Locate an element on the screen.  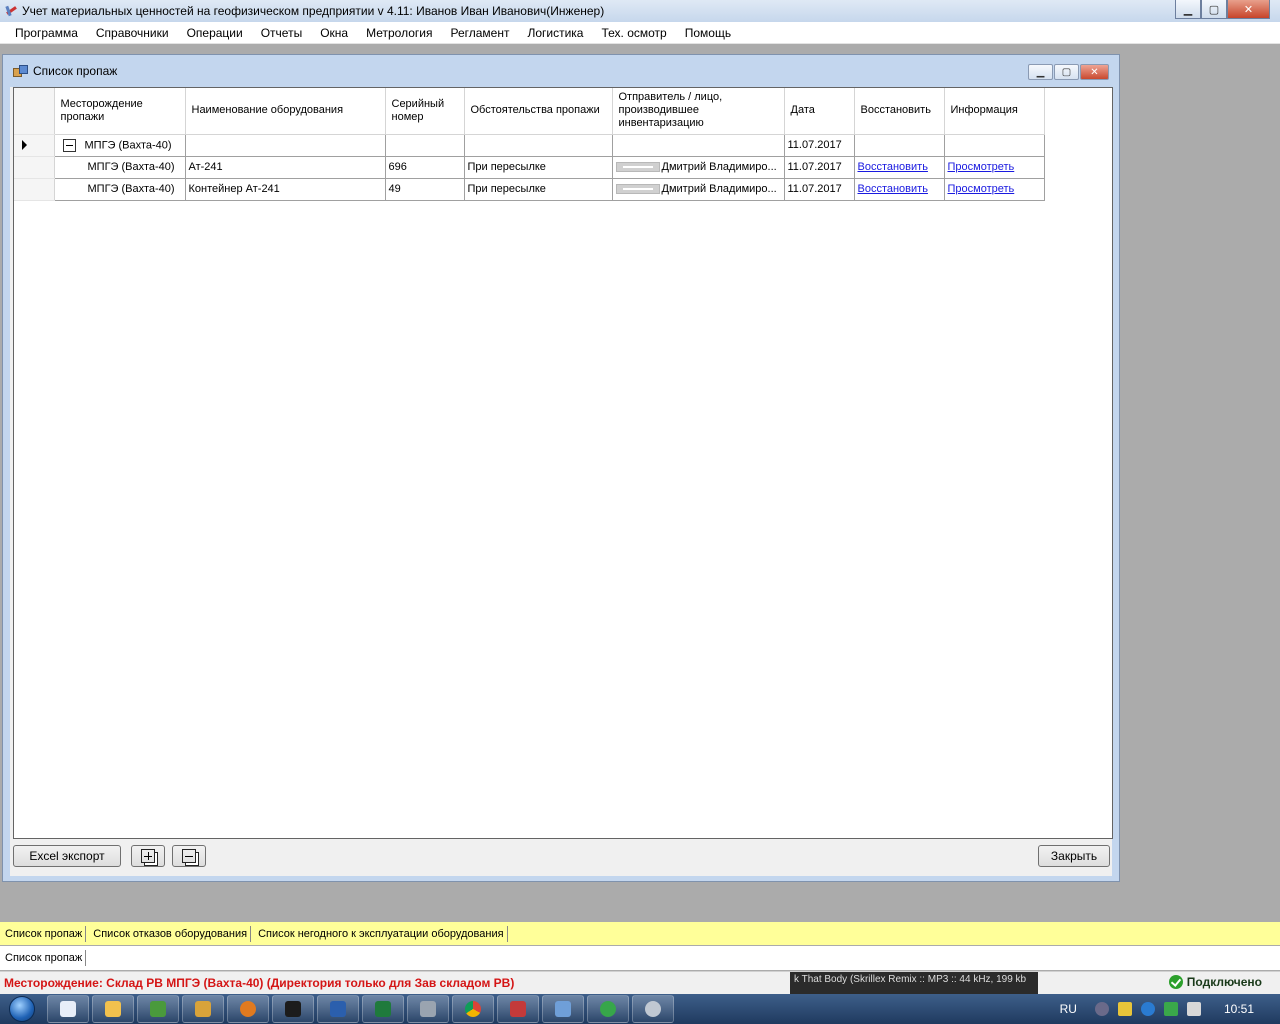
col-header-equipment-name: Наименование оборудования is located at coordinates (285, 111).